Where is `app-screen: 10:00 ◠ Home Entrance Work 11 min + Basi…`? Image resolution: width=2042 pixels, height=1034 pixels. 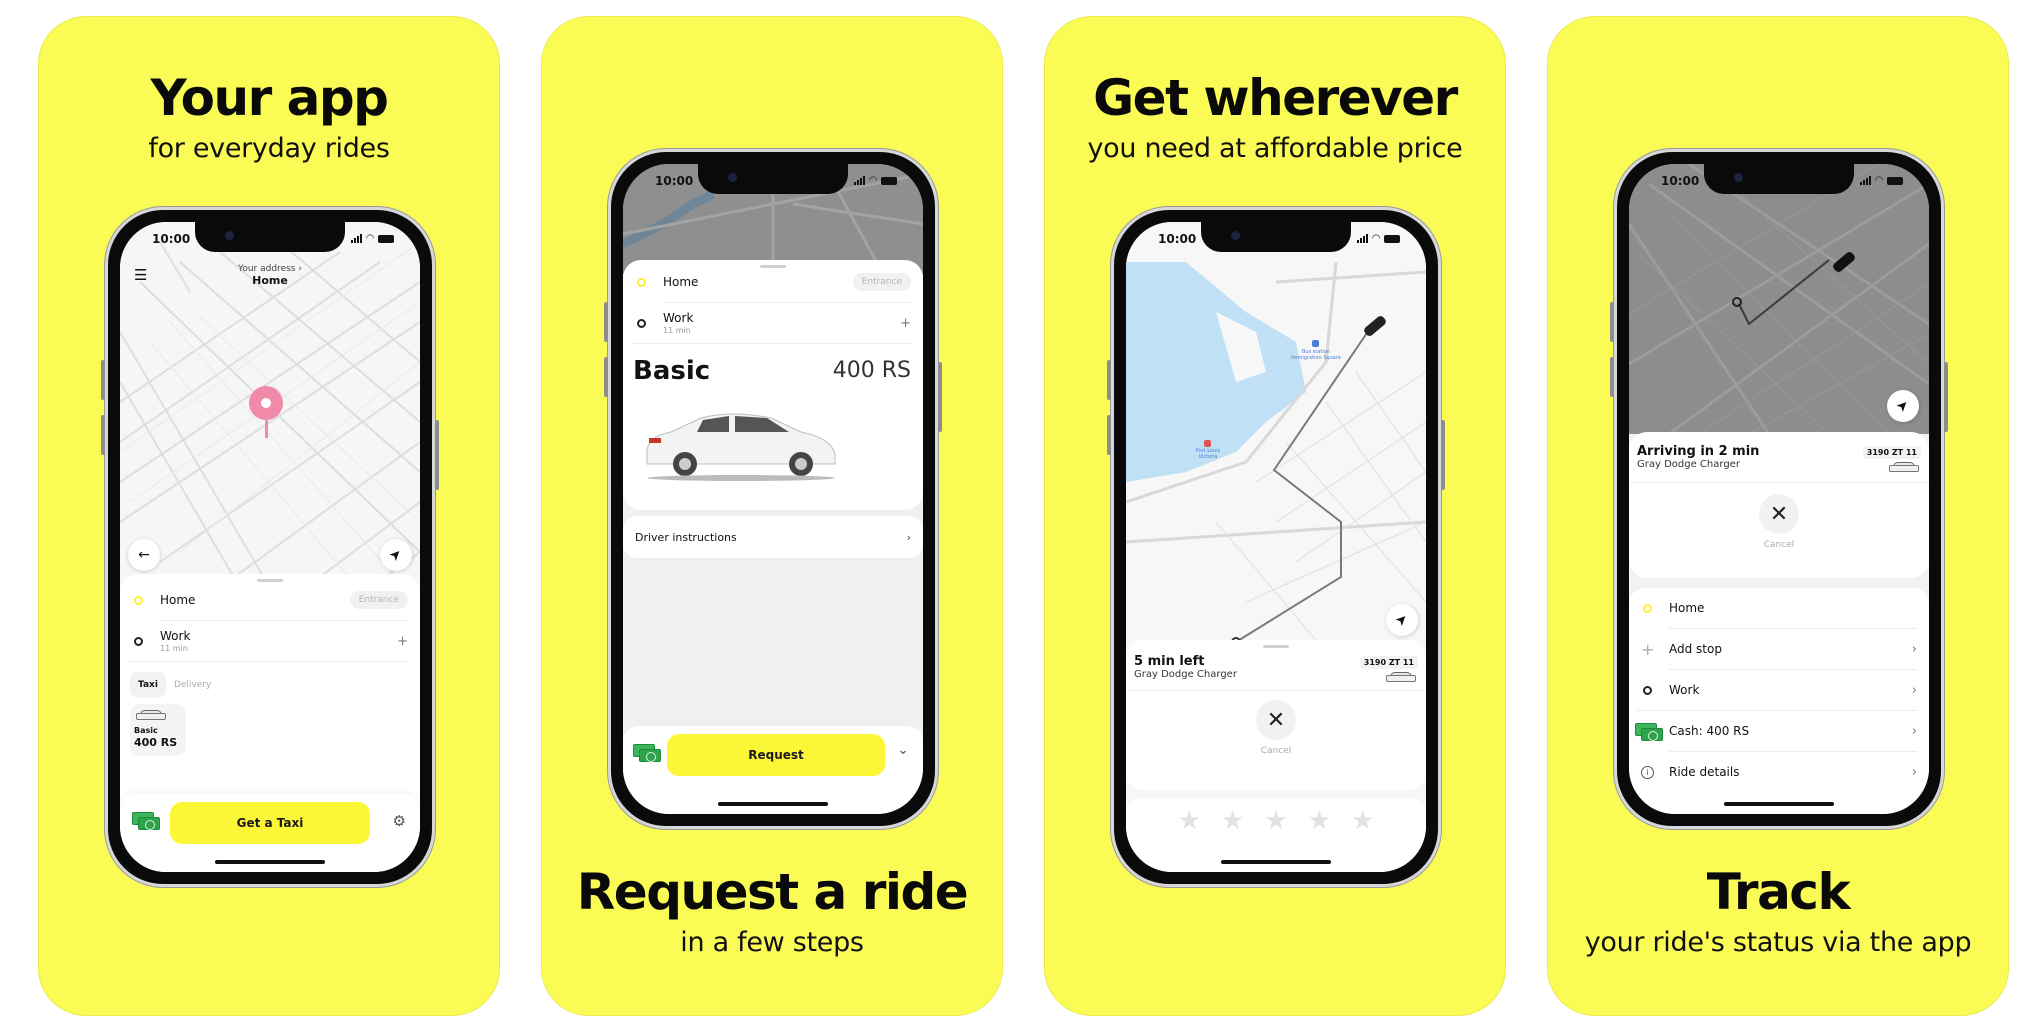
app-screen: 10:00 ◠ Home Entrance Work 11 min + Basi… is located at coordinates (773, 489).